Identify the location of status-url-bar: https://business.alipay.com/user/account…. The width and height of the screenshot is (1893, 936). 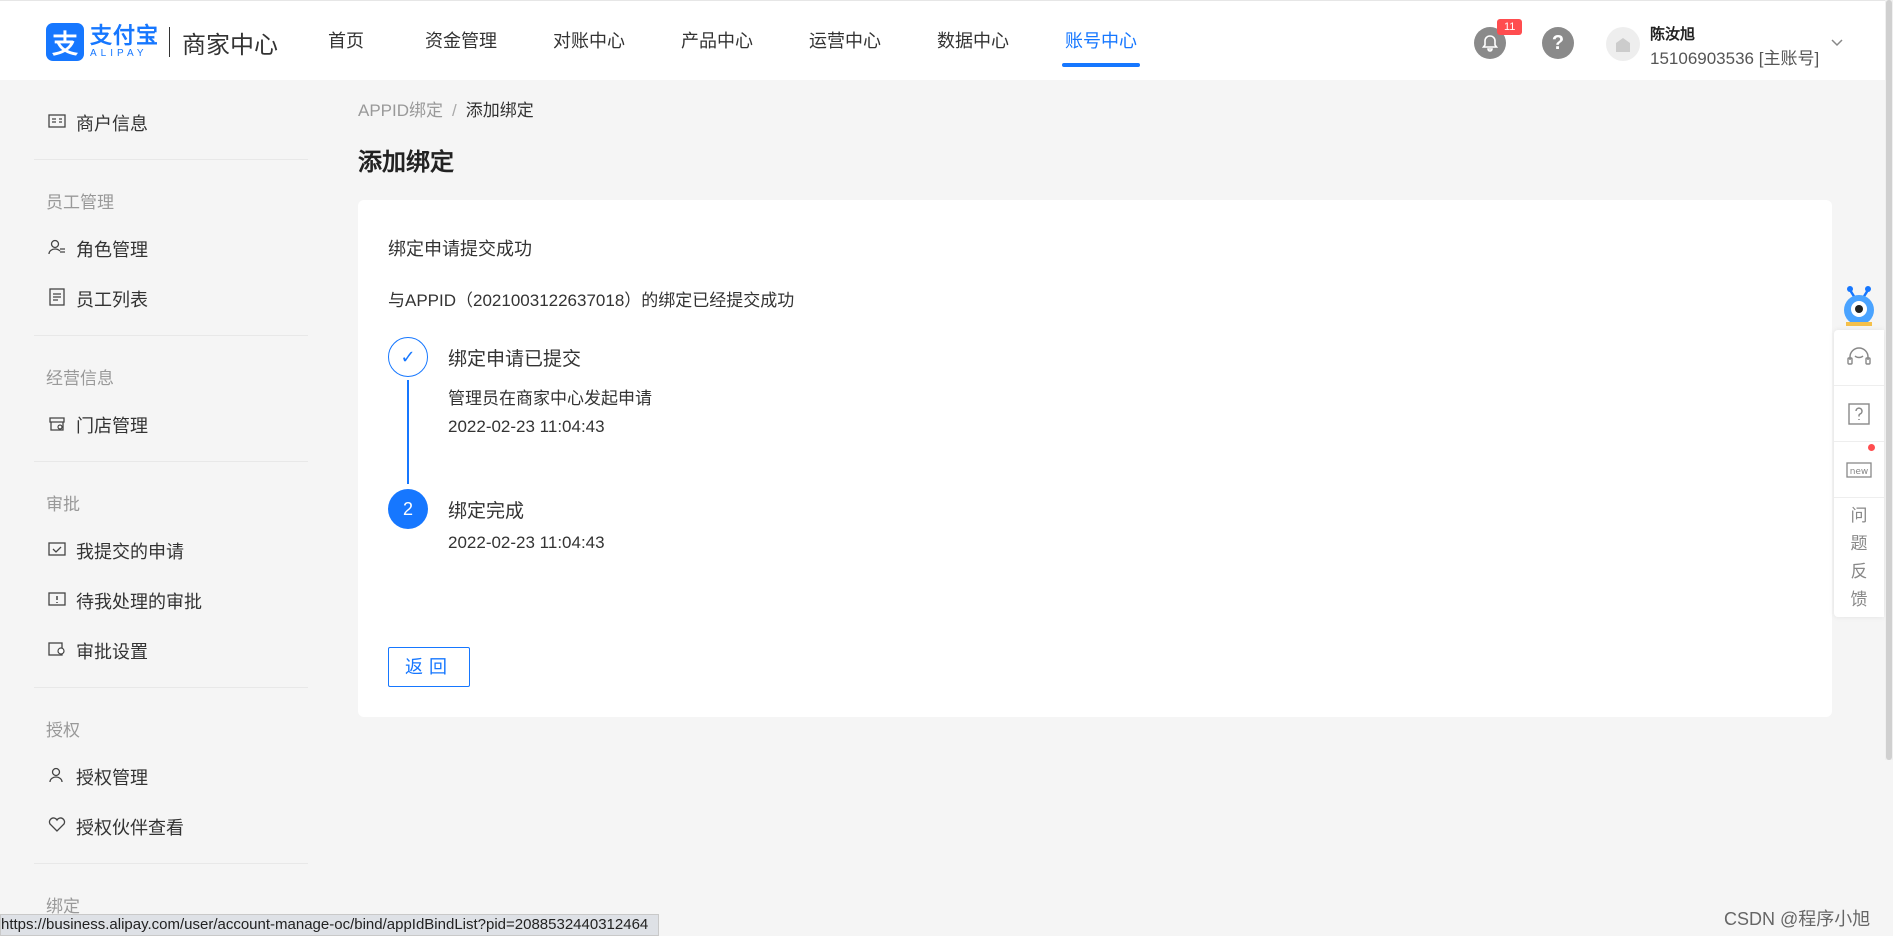
(330, 925).